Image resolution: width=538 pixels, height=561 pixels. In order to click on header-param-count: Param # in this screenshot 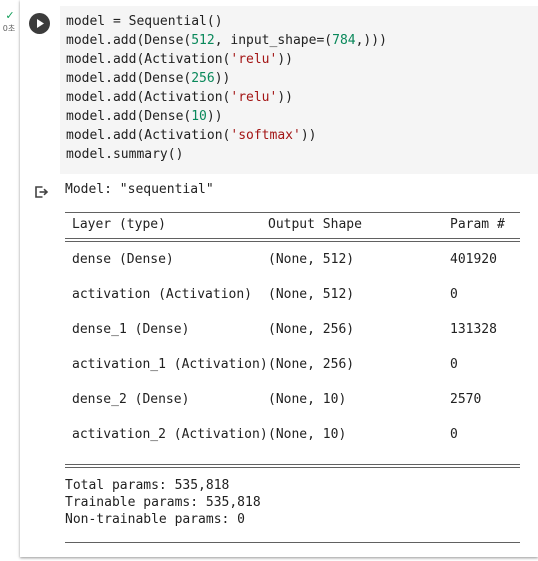, I will do `click(477, 224)`.